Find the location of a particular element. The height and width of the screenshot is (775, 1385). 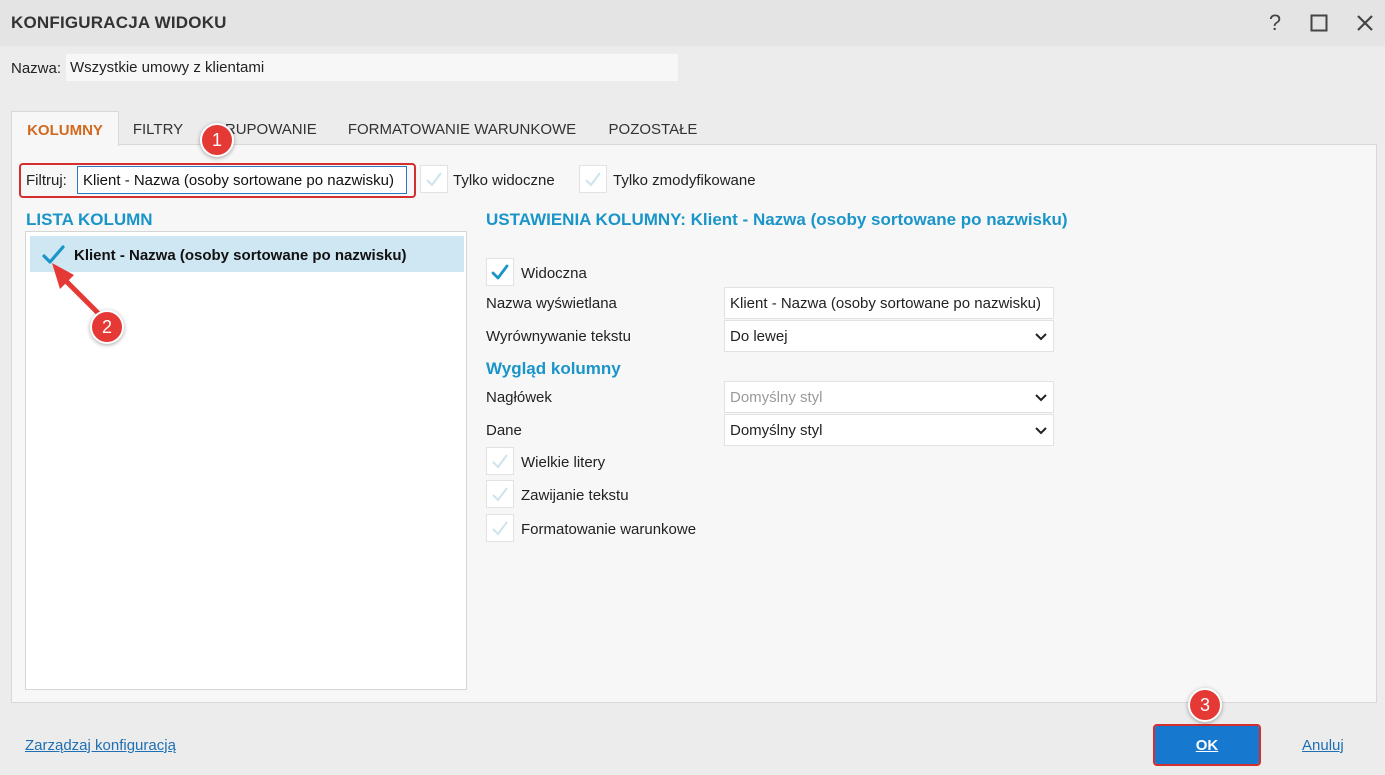

tab-columns: KOLUMNY is located at coordinates (65, 128).